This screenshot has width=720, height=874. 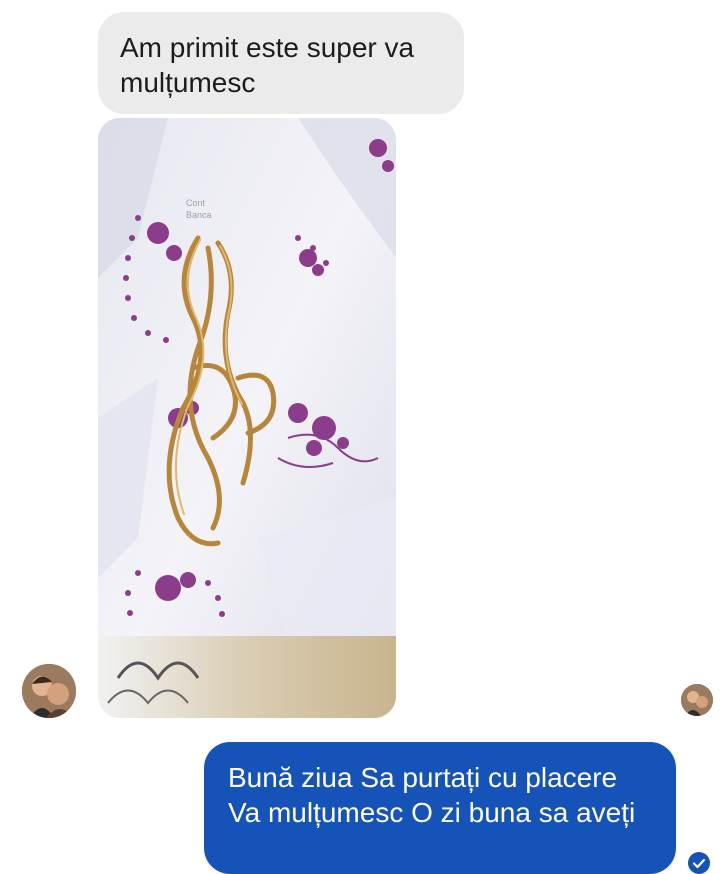 I want to click on receiver-avatar, so click(x=697, y=700).